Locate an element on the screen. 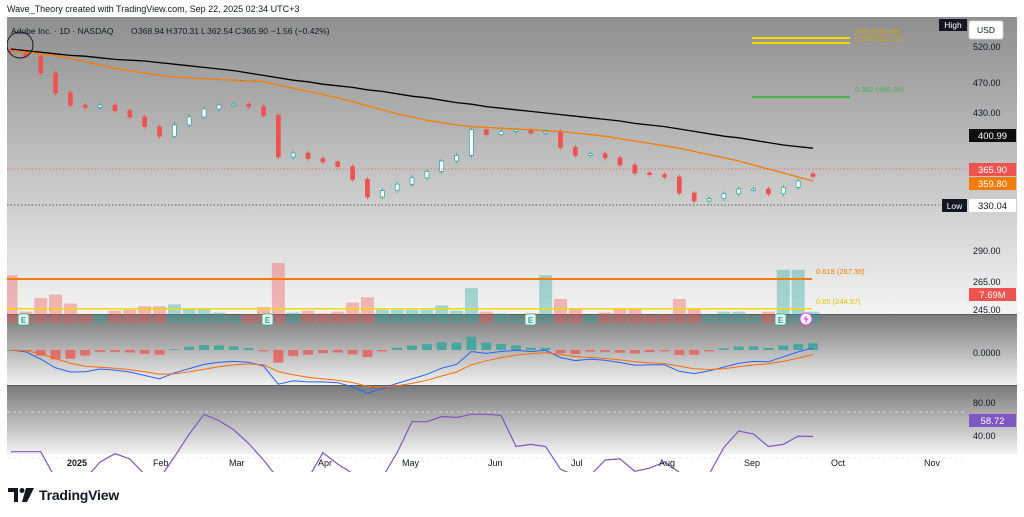 The image size is (1024, 517). time-label: Jun is located at coordinates (495, 463).